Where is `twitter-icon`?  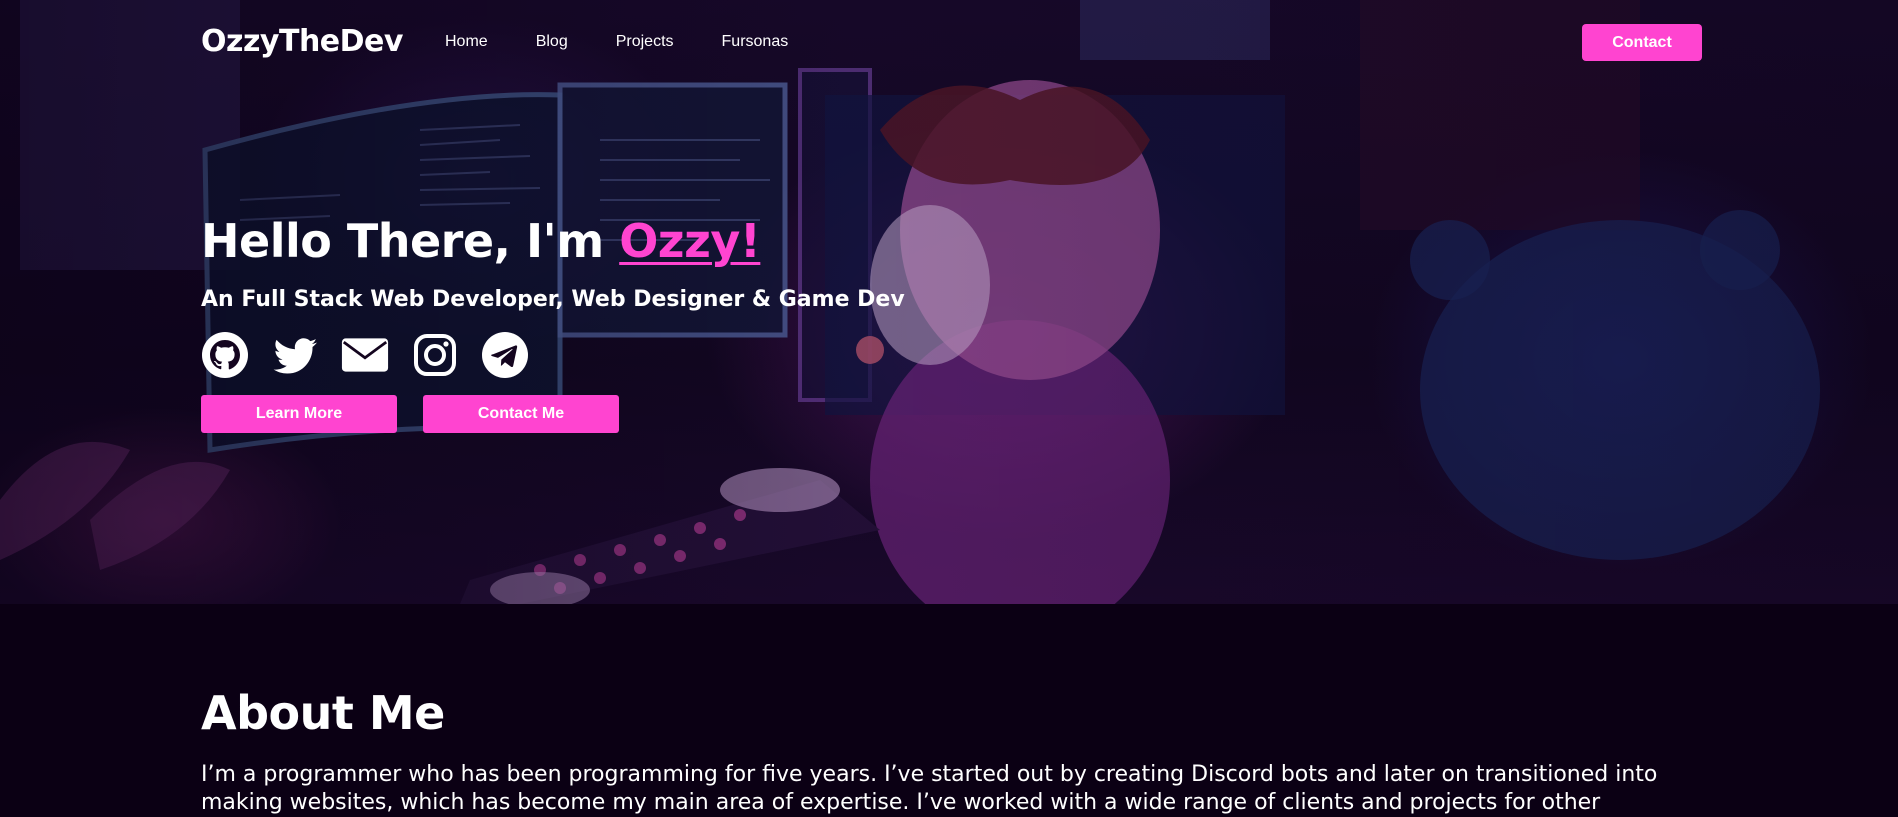
twitter-icon is located at coordinates (295, 355).